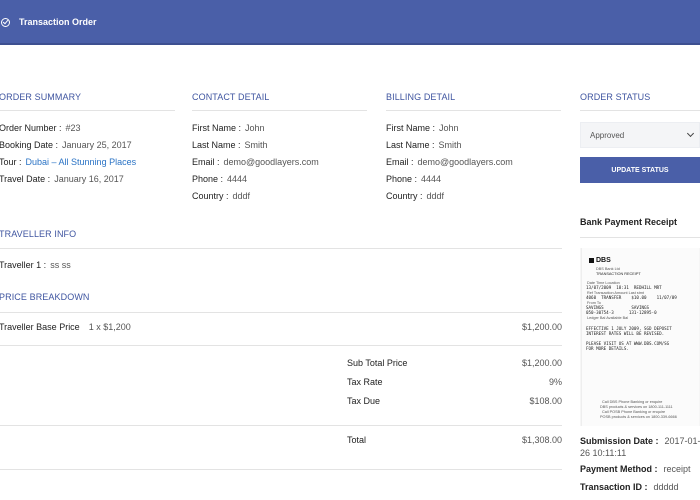 This screenshot has height=500, width=700. Describe the element at coordinates (449, 128) in the screenshot. I see `billing-first-name-value: John` at that location.